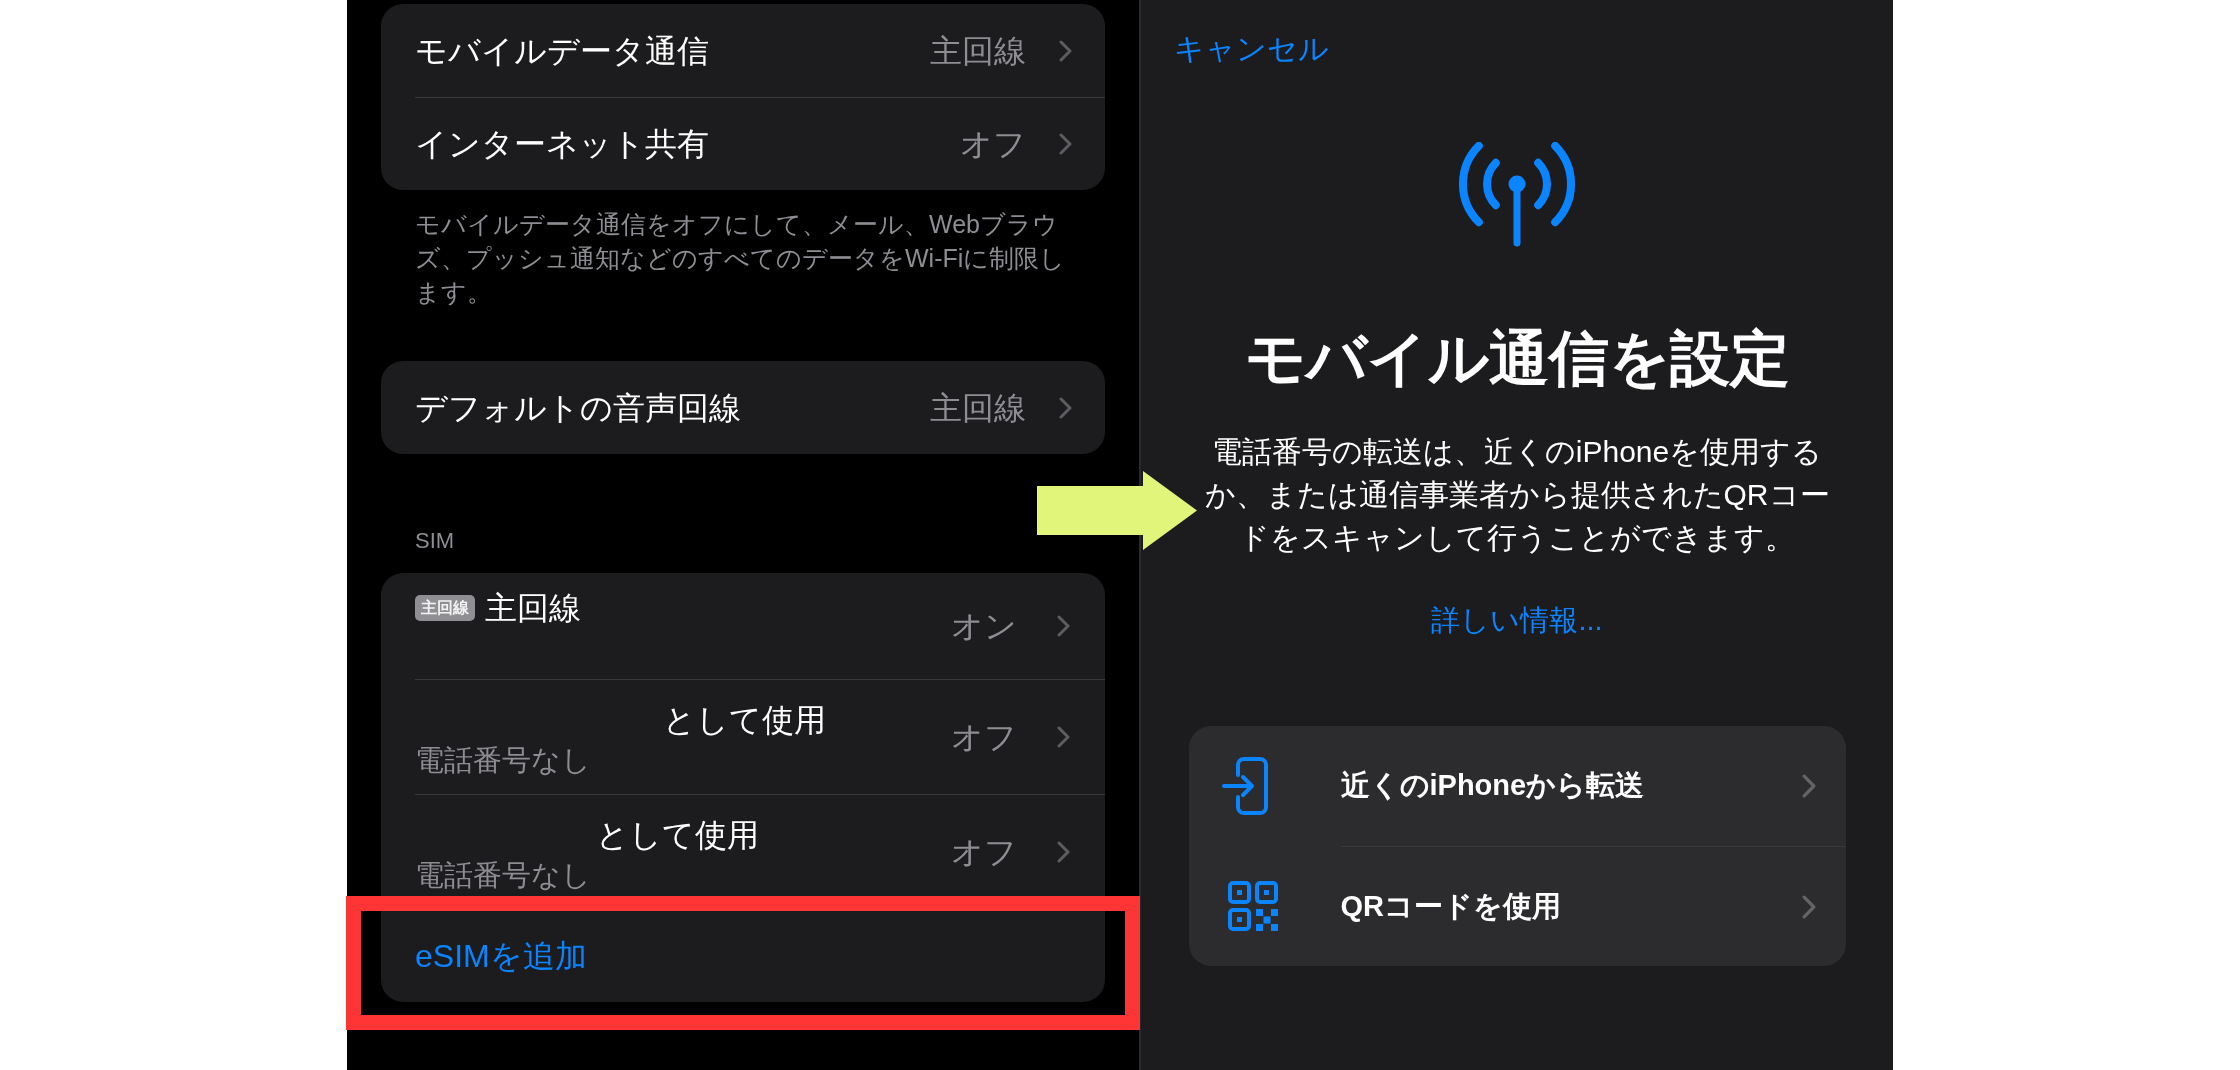 Image resolution: width=2240 pixels, height=1070 pixels. What do you see at coordinates (501, 956) in the screenshot?
I see `add-esim-link: eSIMを追加` at bounding box center [501, 956].